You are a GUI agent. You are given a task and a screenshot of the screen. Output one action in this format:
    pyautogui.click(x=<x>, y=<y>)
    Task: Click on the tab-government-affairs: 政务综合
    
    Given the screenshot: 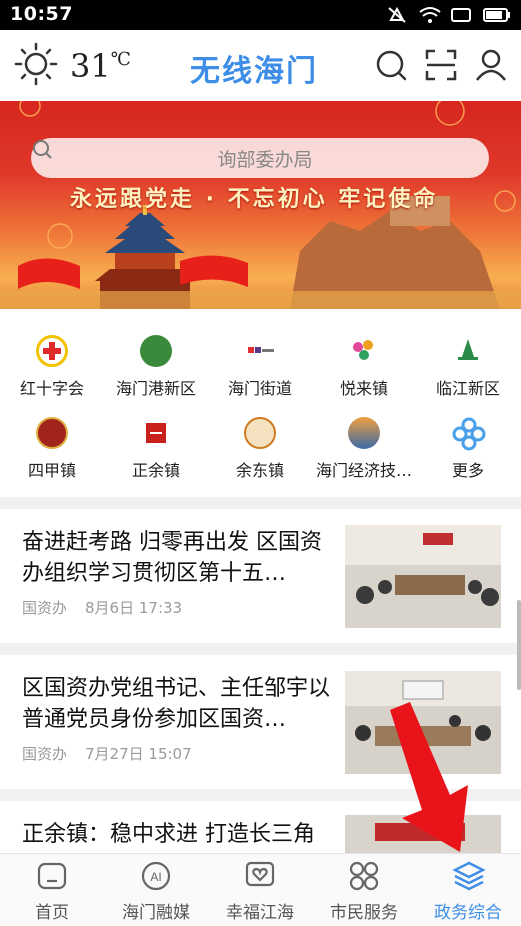 What is the action you would take?
    pyautogui.click(x=468, y=890)
    